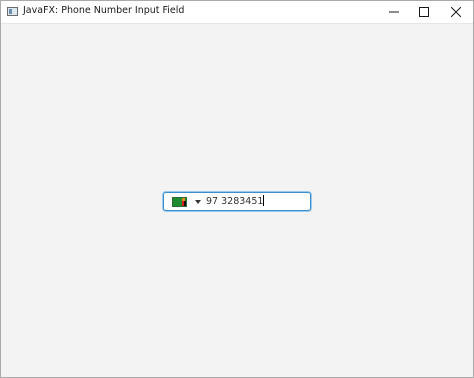 The image size is (474, 378). I want to click on minimize-button, so click(394, 12).